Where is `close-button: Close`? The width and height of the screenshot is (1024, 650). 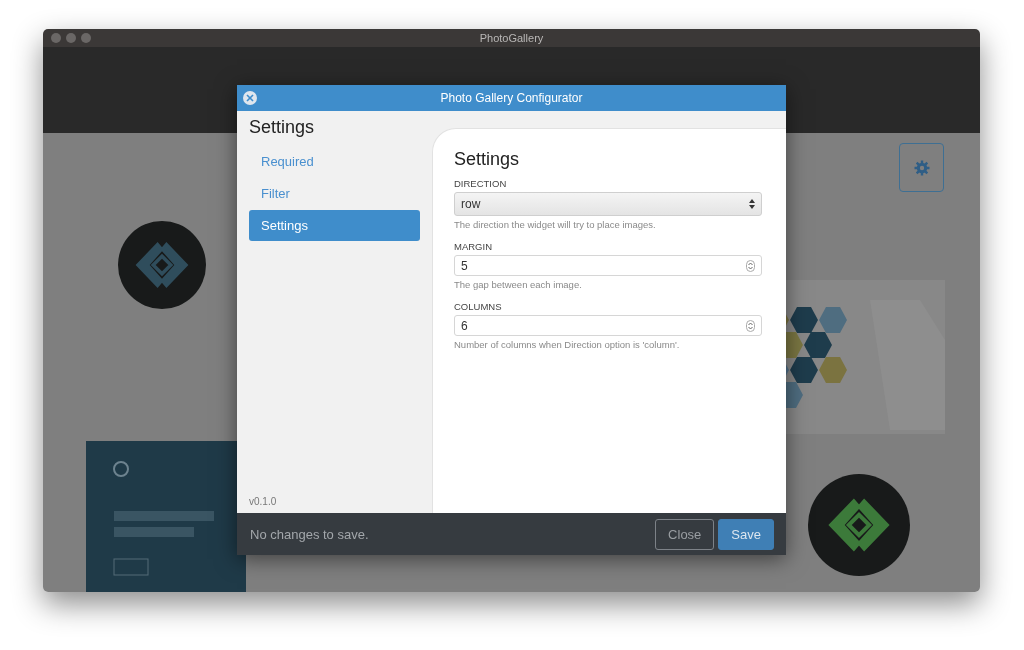 close-button: Close is located at coordinates (685, 534).